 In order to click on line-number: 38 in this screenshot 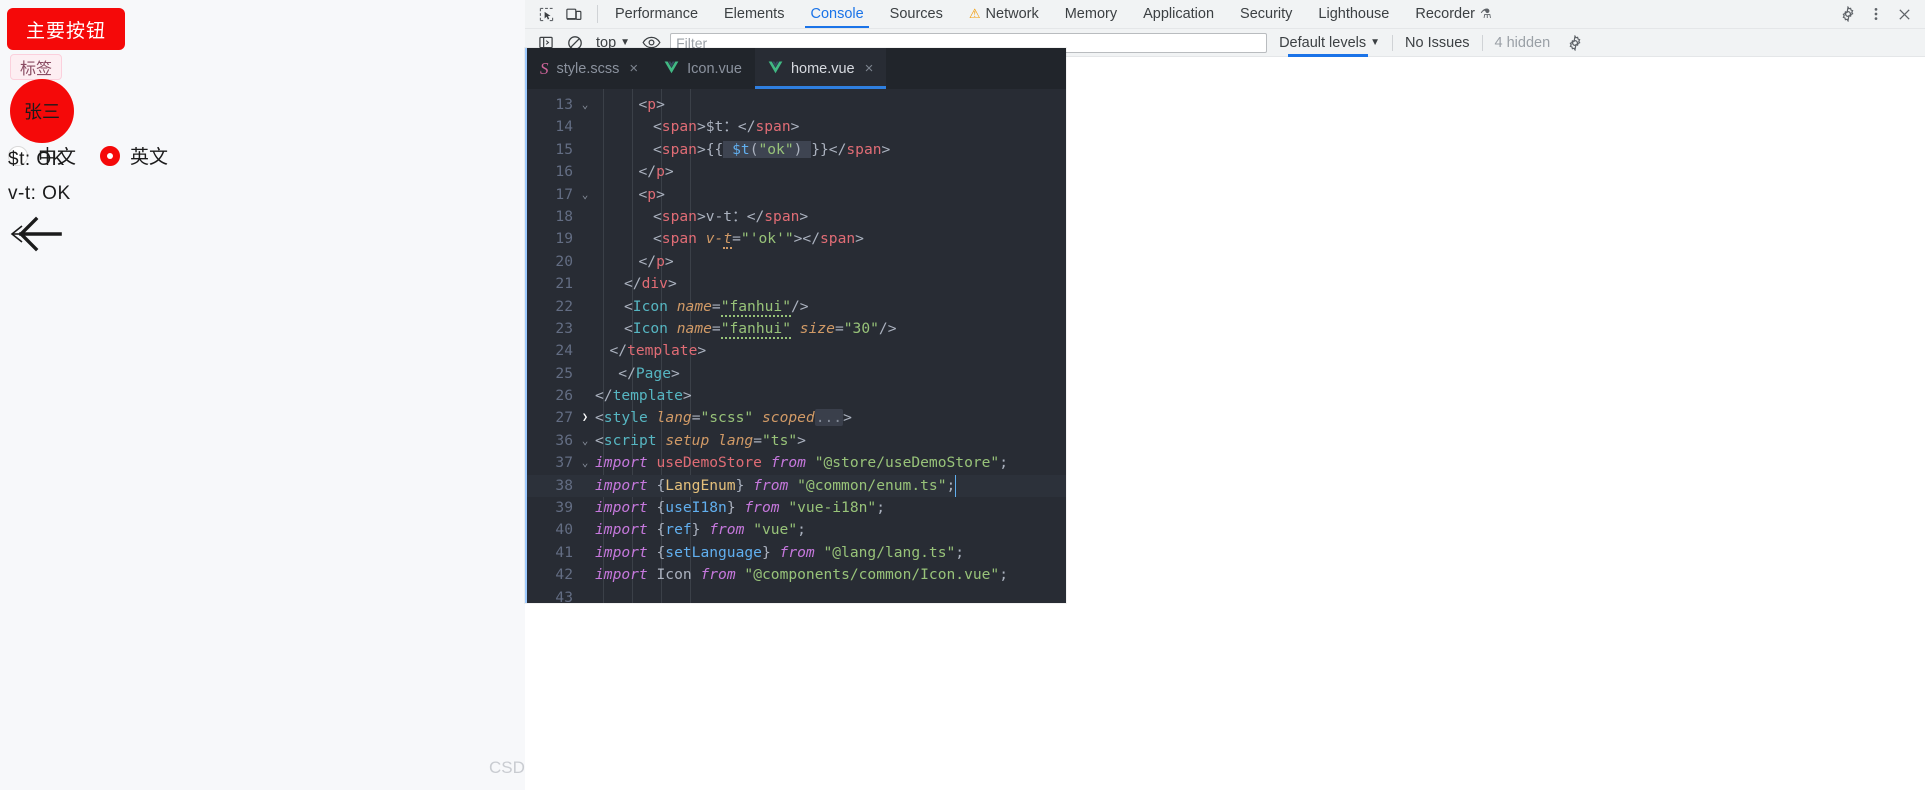, I will do `click(564, 485)`.